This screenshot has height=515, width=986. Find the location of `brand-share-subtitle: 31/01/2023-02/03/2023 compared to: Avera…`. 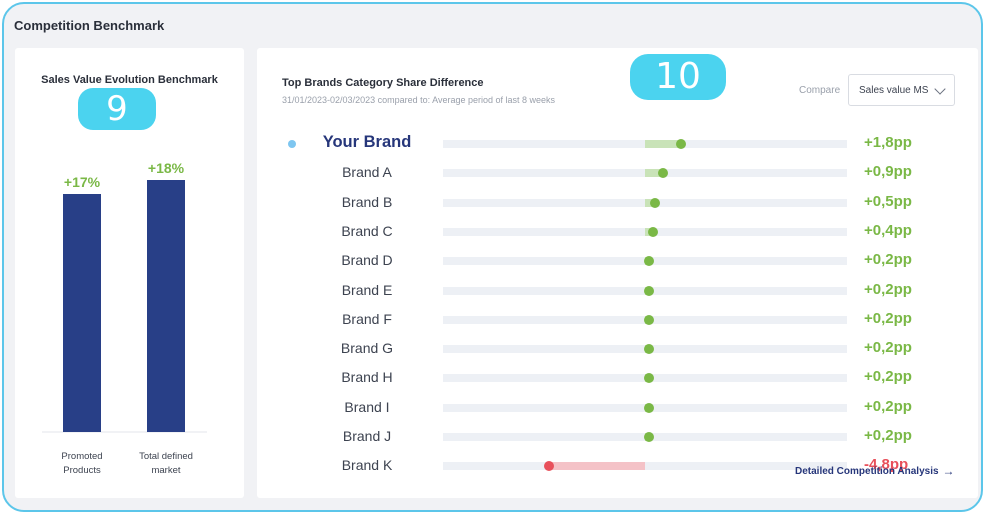

brand-share-subtitle: 31/01/2023-02/03/2023 compared to: Avera… is located at coordinates (419, 100).